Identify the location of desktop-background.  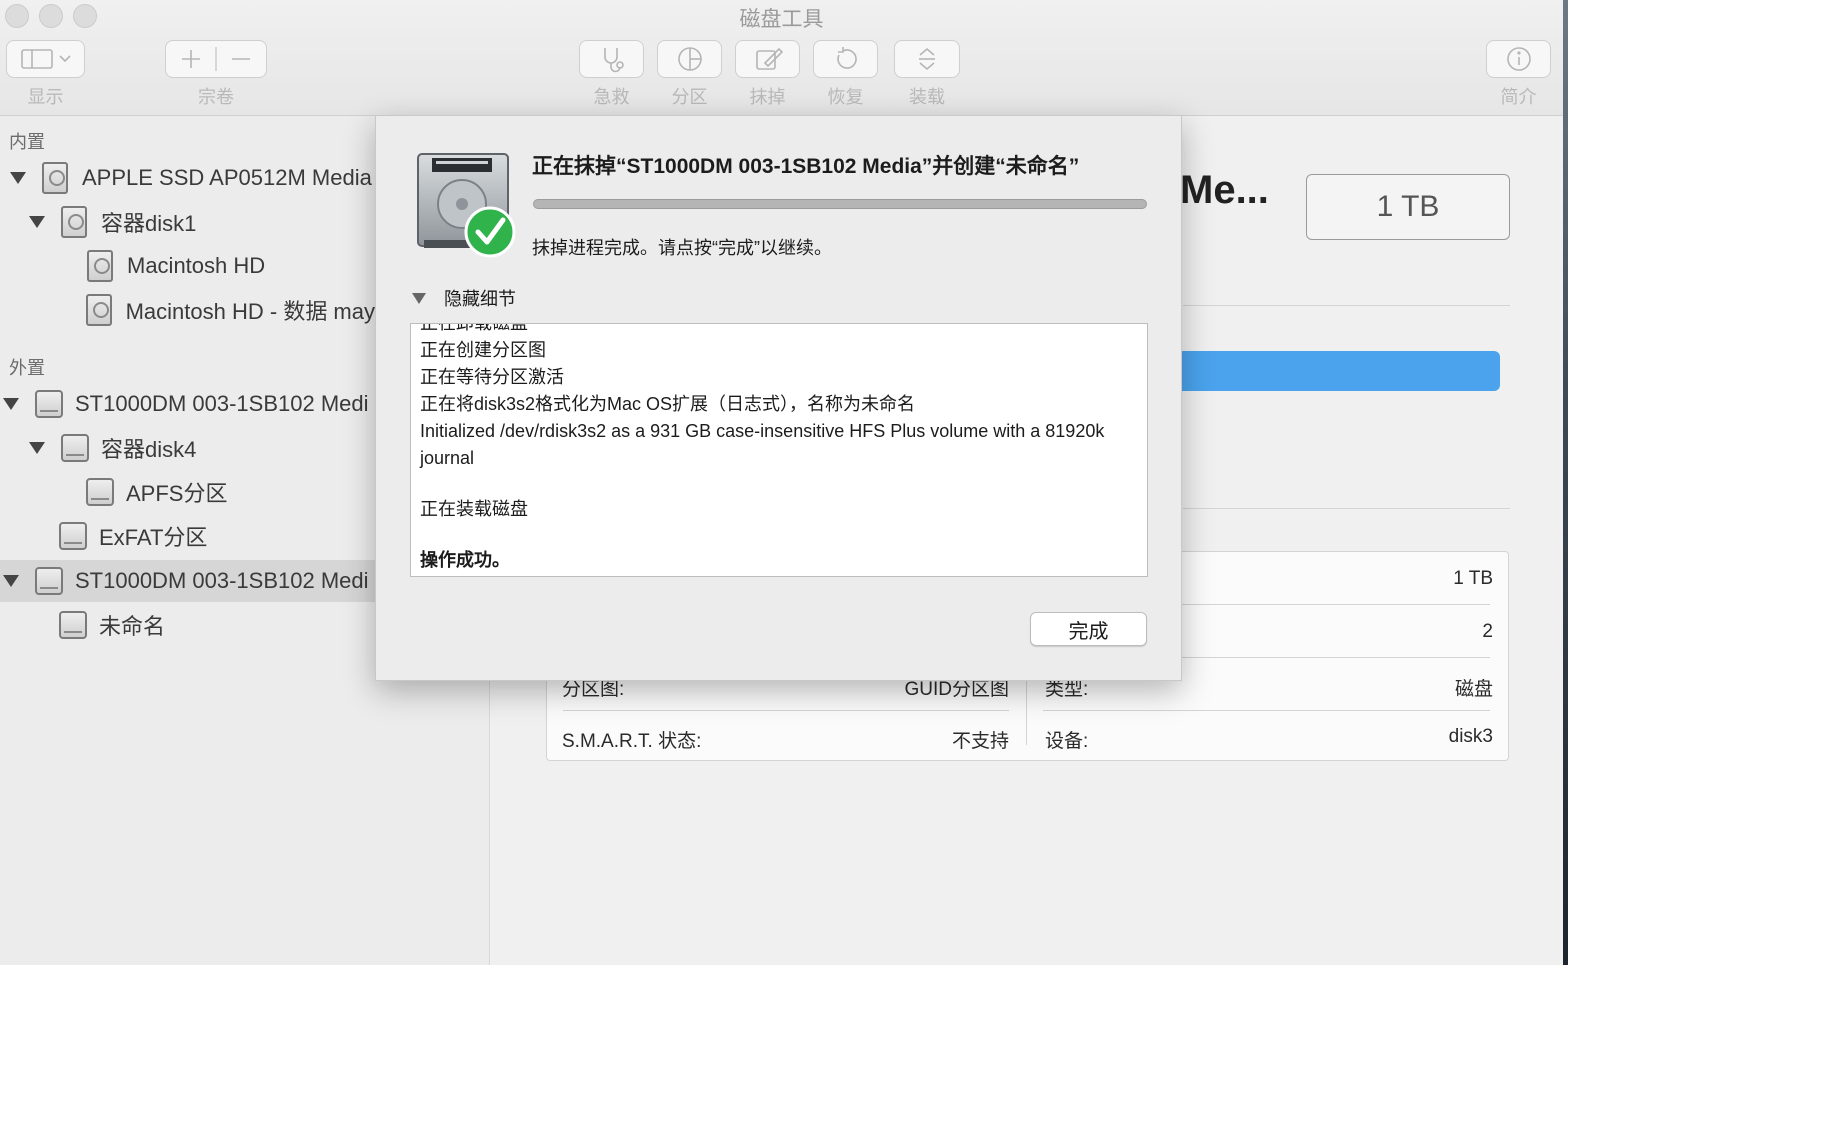
(1565, 482).